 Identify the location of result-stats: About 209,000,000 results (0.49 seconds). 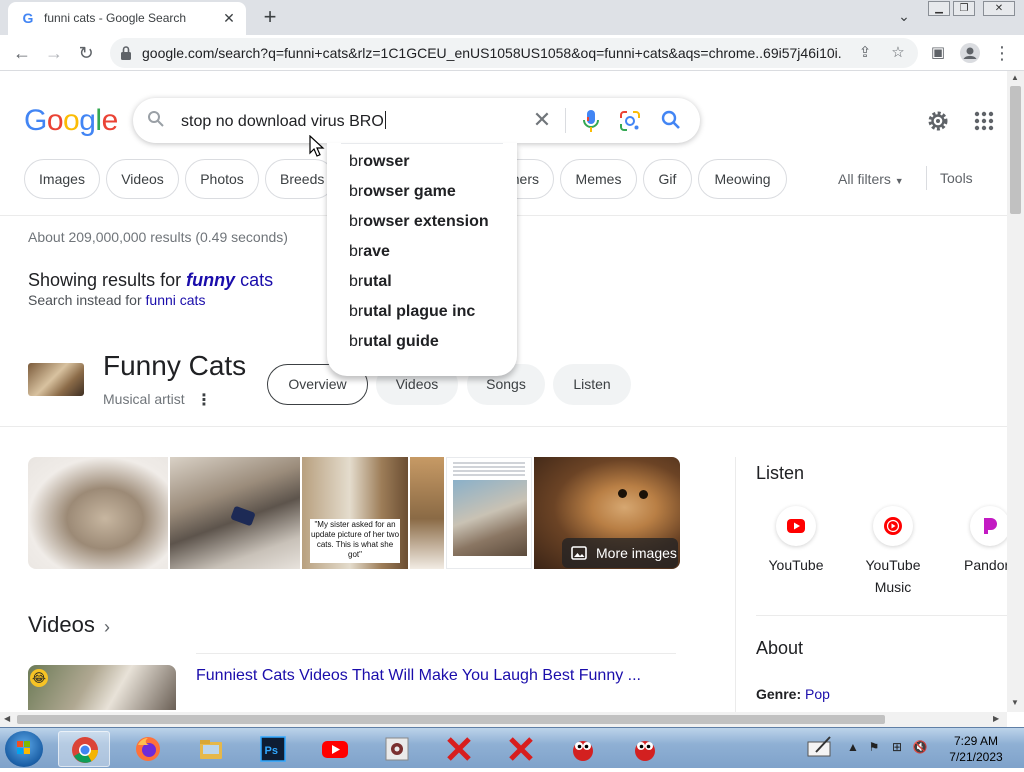
(158, 237).